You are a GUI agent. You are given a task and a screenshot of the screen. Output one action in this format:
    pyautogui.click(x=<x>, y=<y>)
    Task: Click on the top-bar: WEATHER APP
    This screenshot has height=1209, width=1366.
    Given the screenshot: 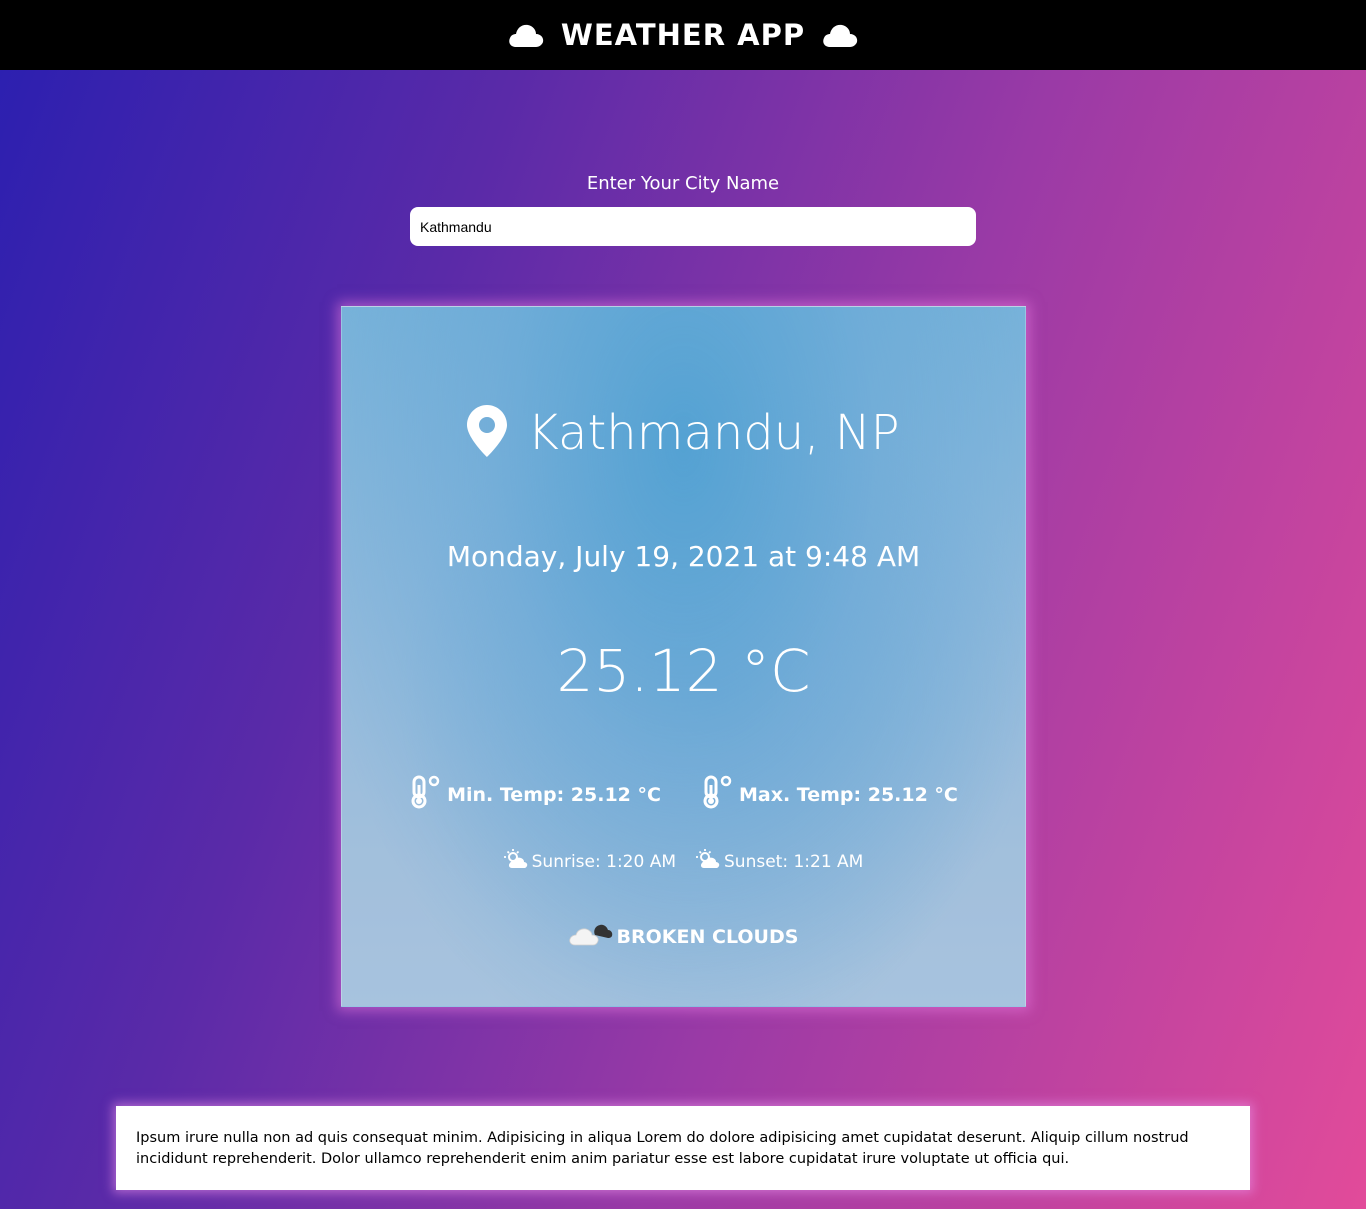 What is the action you would take?
    pyautogui.click(x=683, y=35)
    